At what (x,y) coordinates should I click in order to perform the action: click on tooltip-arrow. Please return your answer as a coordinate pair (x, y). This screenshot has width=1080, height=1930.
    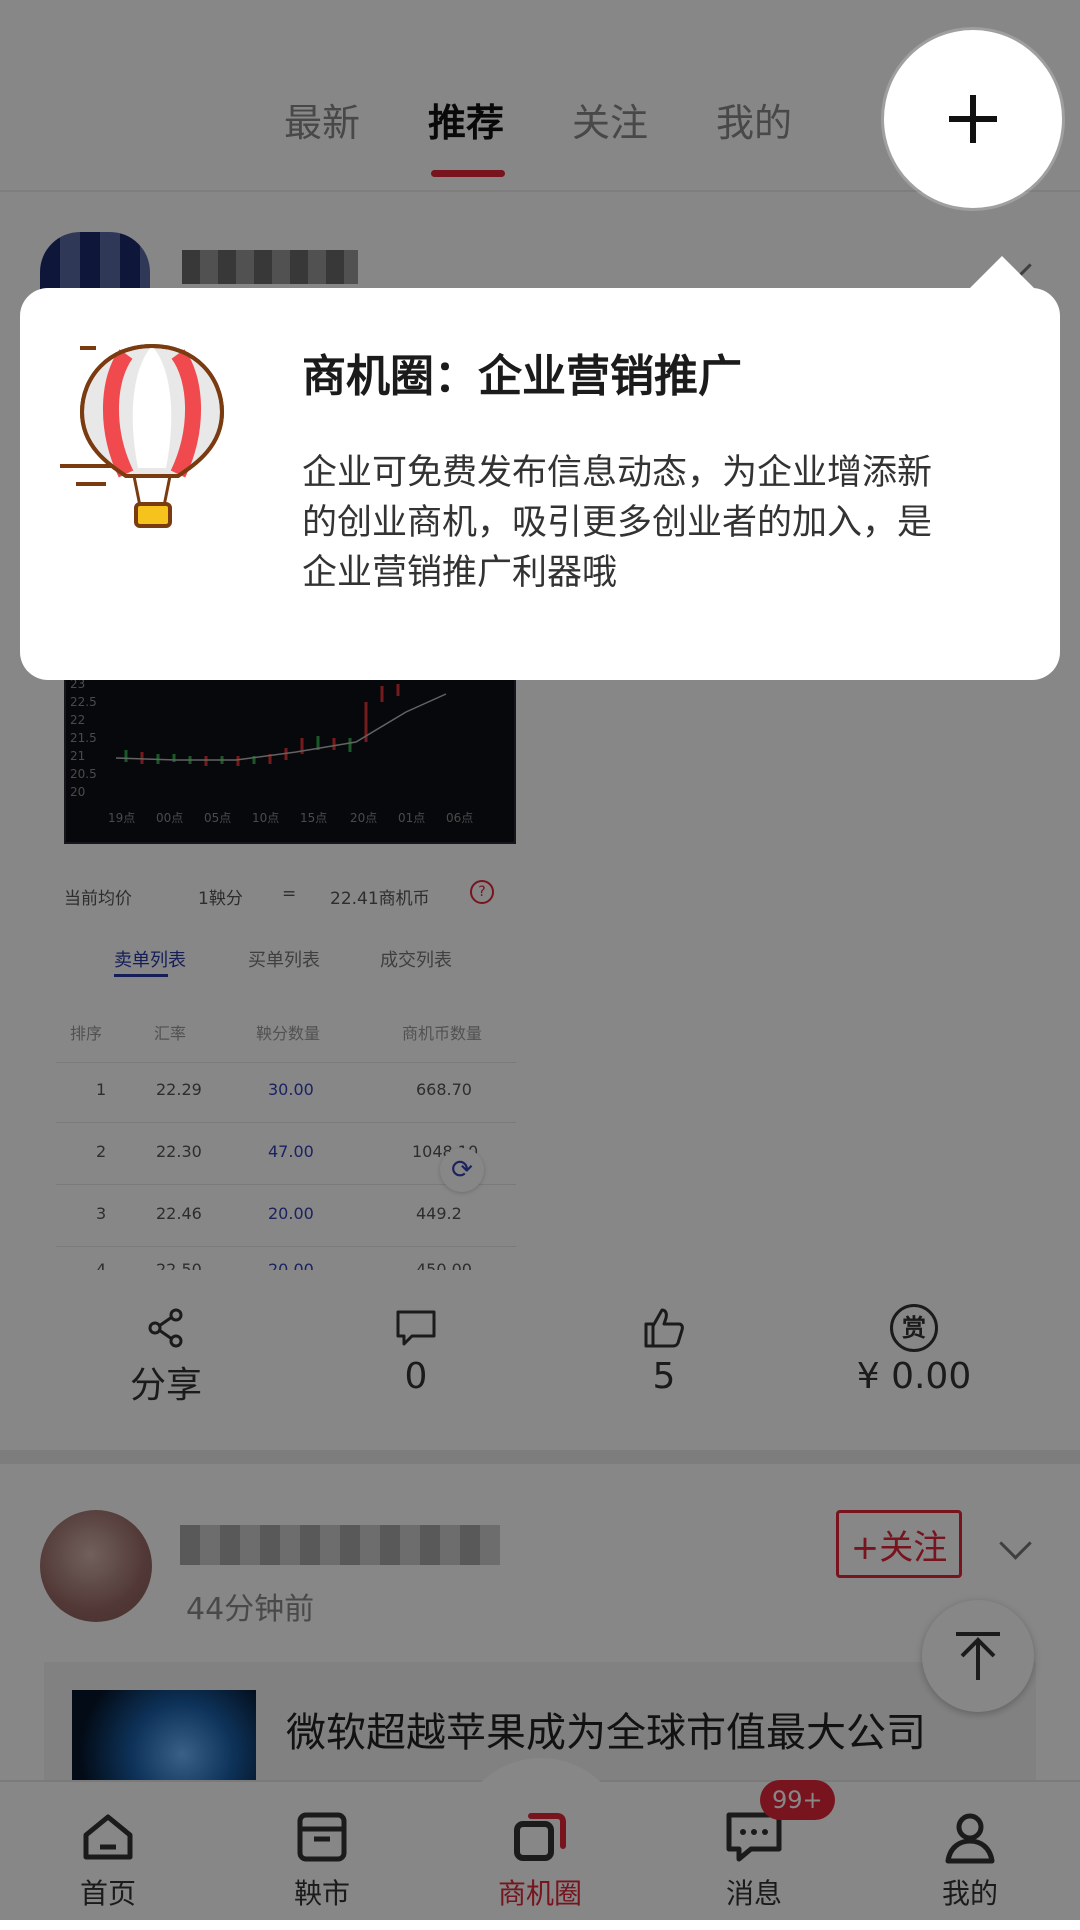
    Looking at the image, I should click on (1002, 273).